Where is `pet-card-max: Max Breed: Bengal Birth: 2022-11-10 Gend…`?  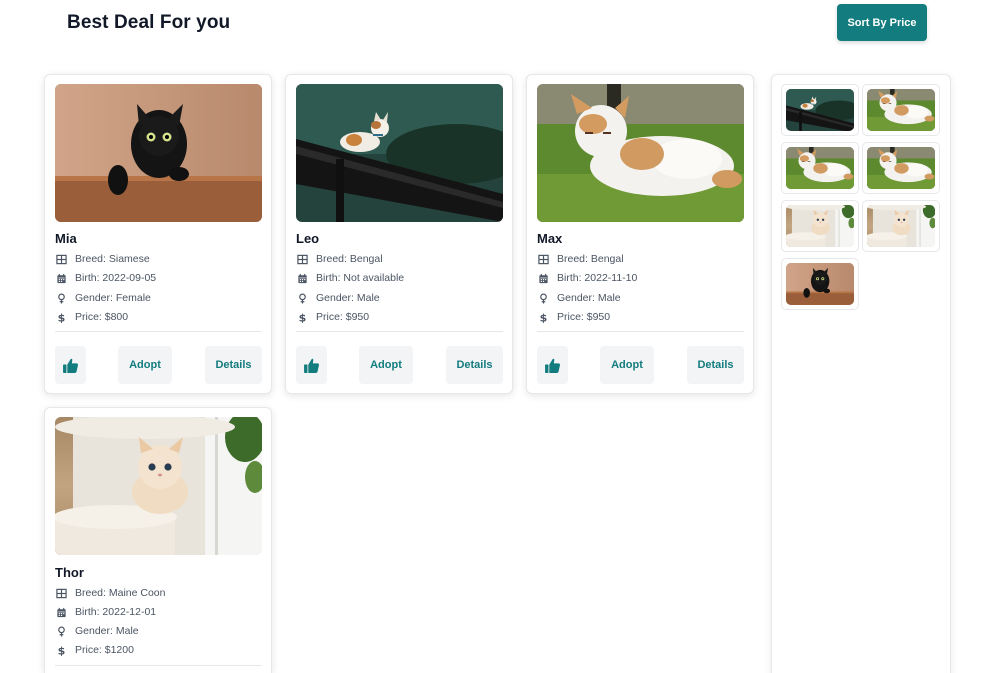 pet-card-max: Max Breed: Bengal Birth: 2022-11-10 Gend… is located at coordinates (640, 234).